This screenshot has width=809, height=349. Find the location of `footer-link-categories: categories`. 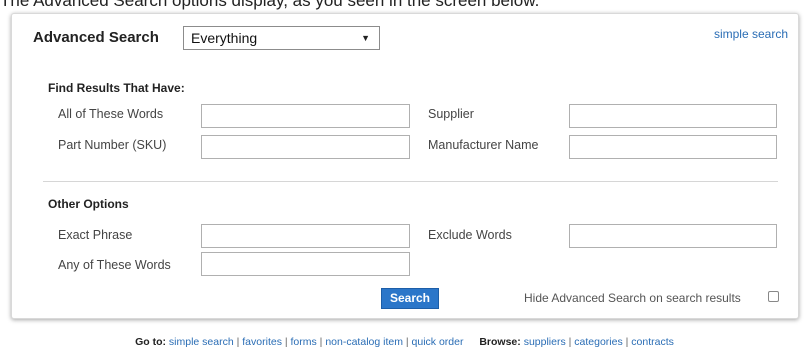

footer-link-categories: categories is located at coordinates (598, 342).